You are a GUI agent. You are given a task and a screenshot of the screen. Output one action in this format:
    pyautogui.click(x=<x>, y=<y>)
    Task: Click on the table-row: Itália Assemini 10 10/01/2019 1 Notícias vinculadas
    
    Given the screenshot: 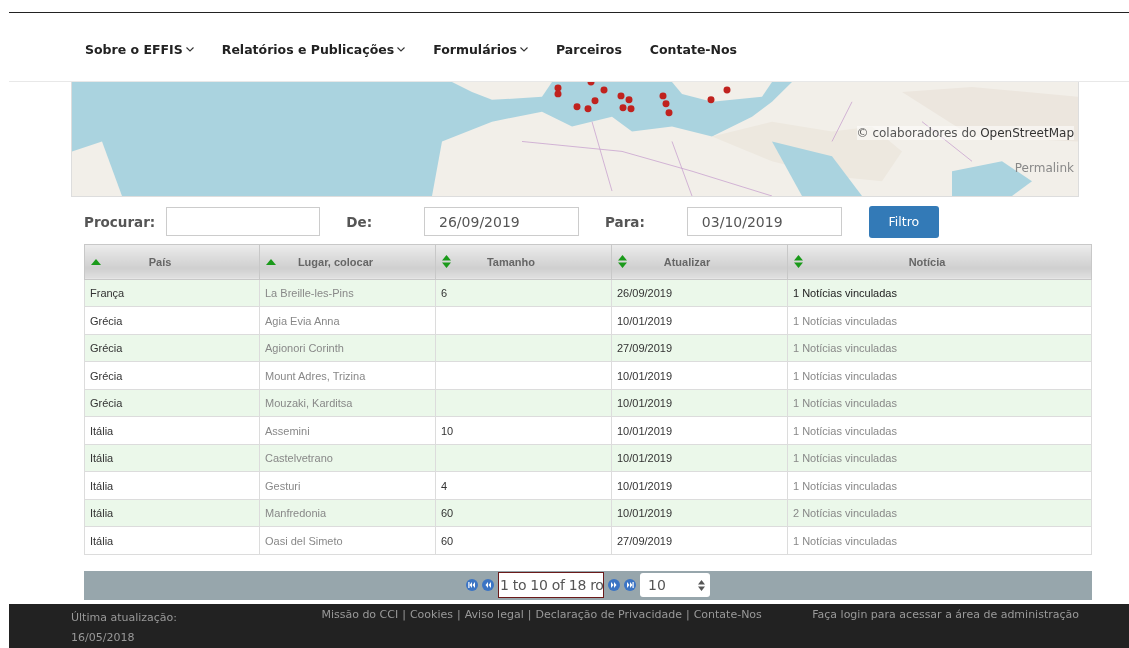 What is the action you would take?
    pyautogui.click(x=588, y=431)
    